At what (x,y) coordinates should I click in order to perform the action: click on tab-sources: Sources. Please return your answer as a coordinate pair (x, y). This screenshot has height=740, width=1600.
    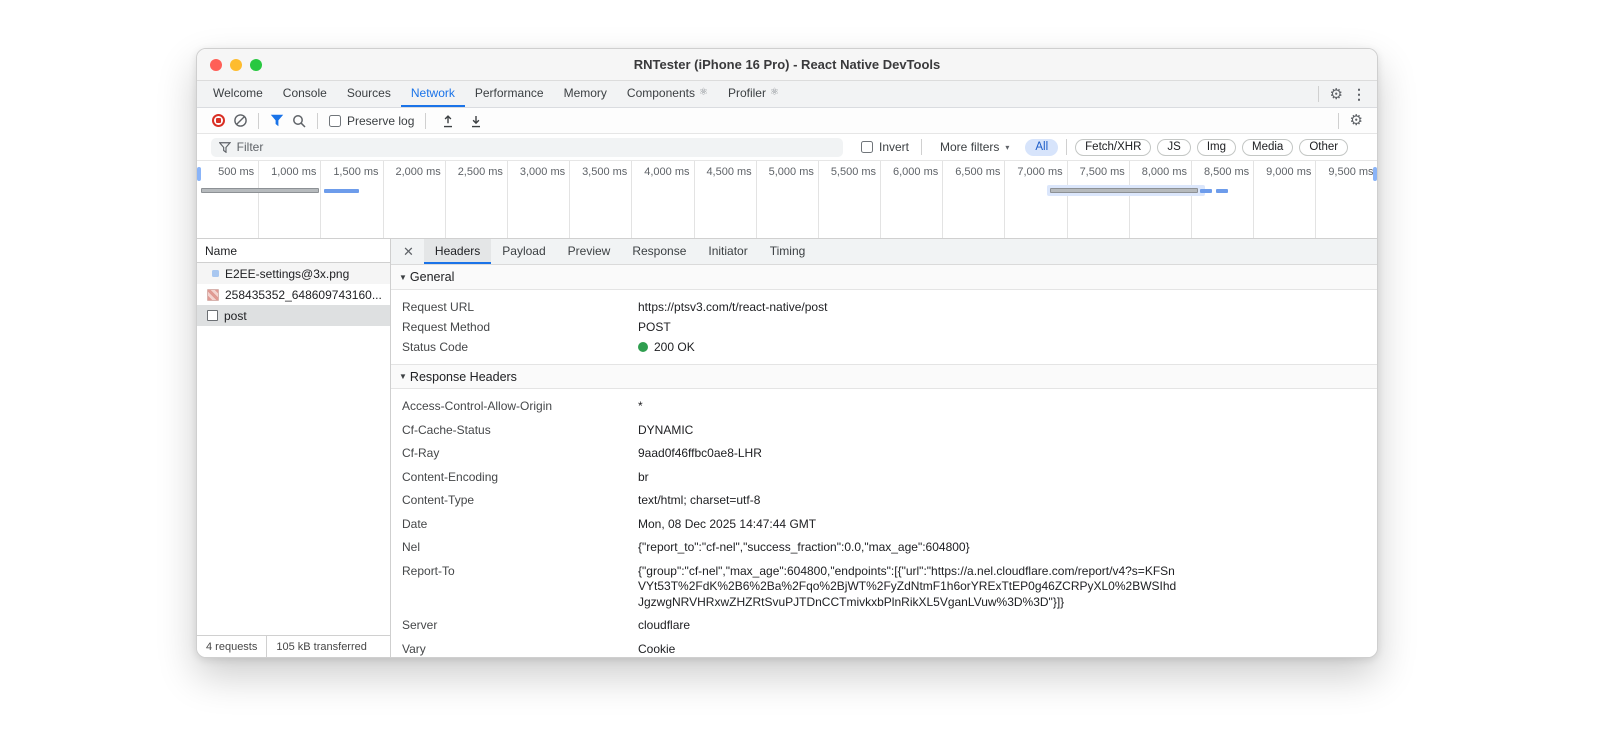
    Looking at the image, I should click on (369, 94).